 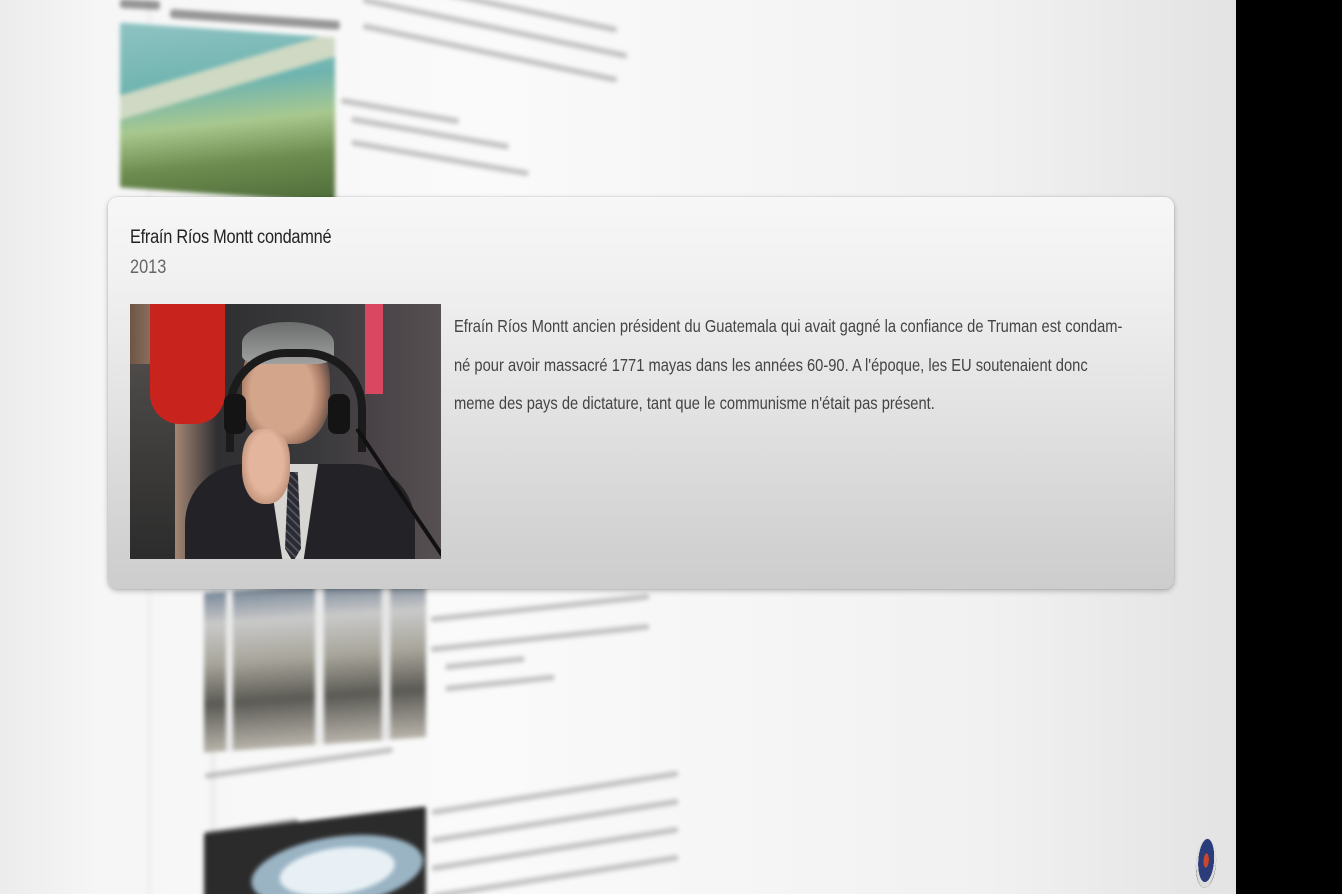 I want to click on photo-earcup-right, so click(x=339, y=414).